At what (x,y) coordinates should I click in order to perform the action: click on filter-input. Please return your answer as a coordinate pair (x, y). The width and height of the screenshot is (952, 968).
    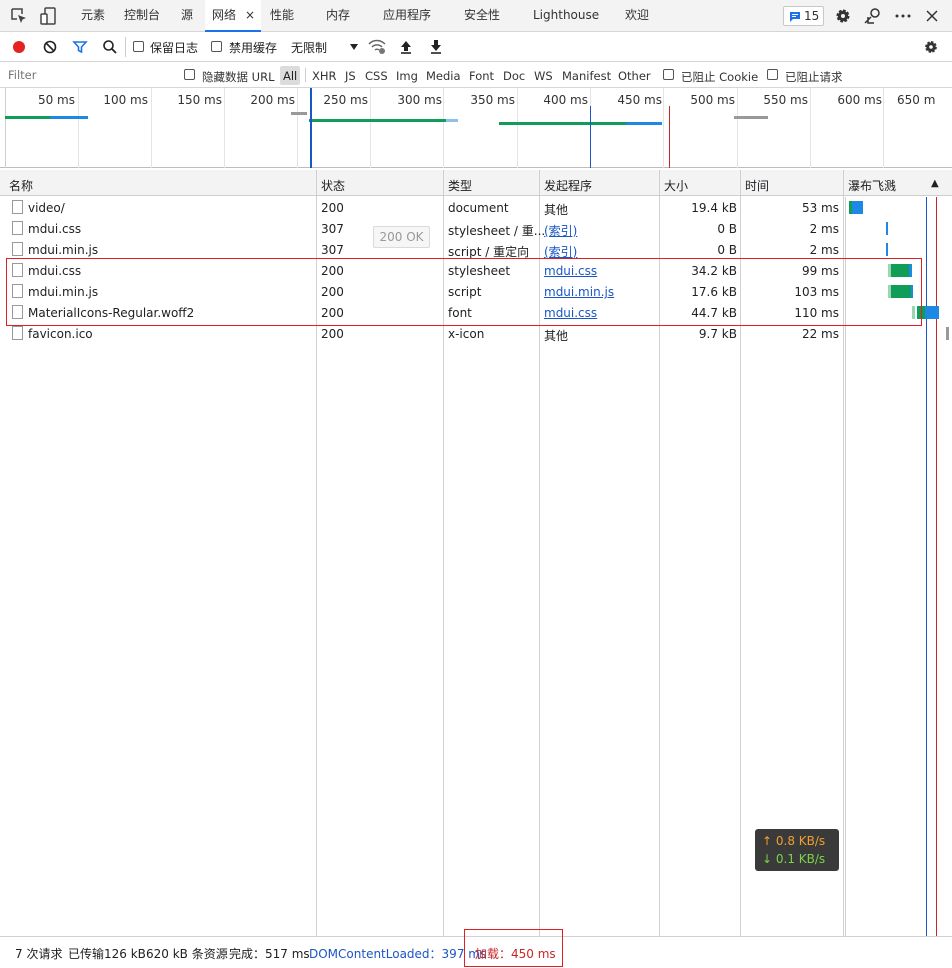
    Looking at the image, I should click on (89, 75).